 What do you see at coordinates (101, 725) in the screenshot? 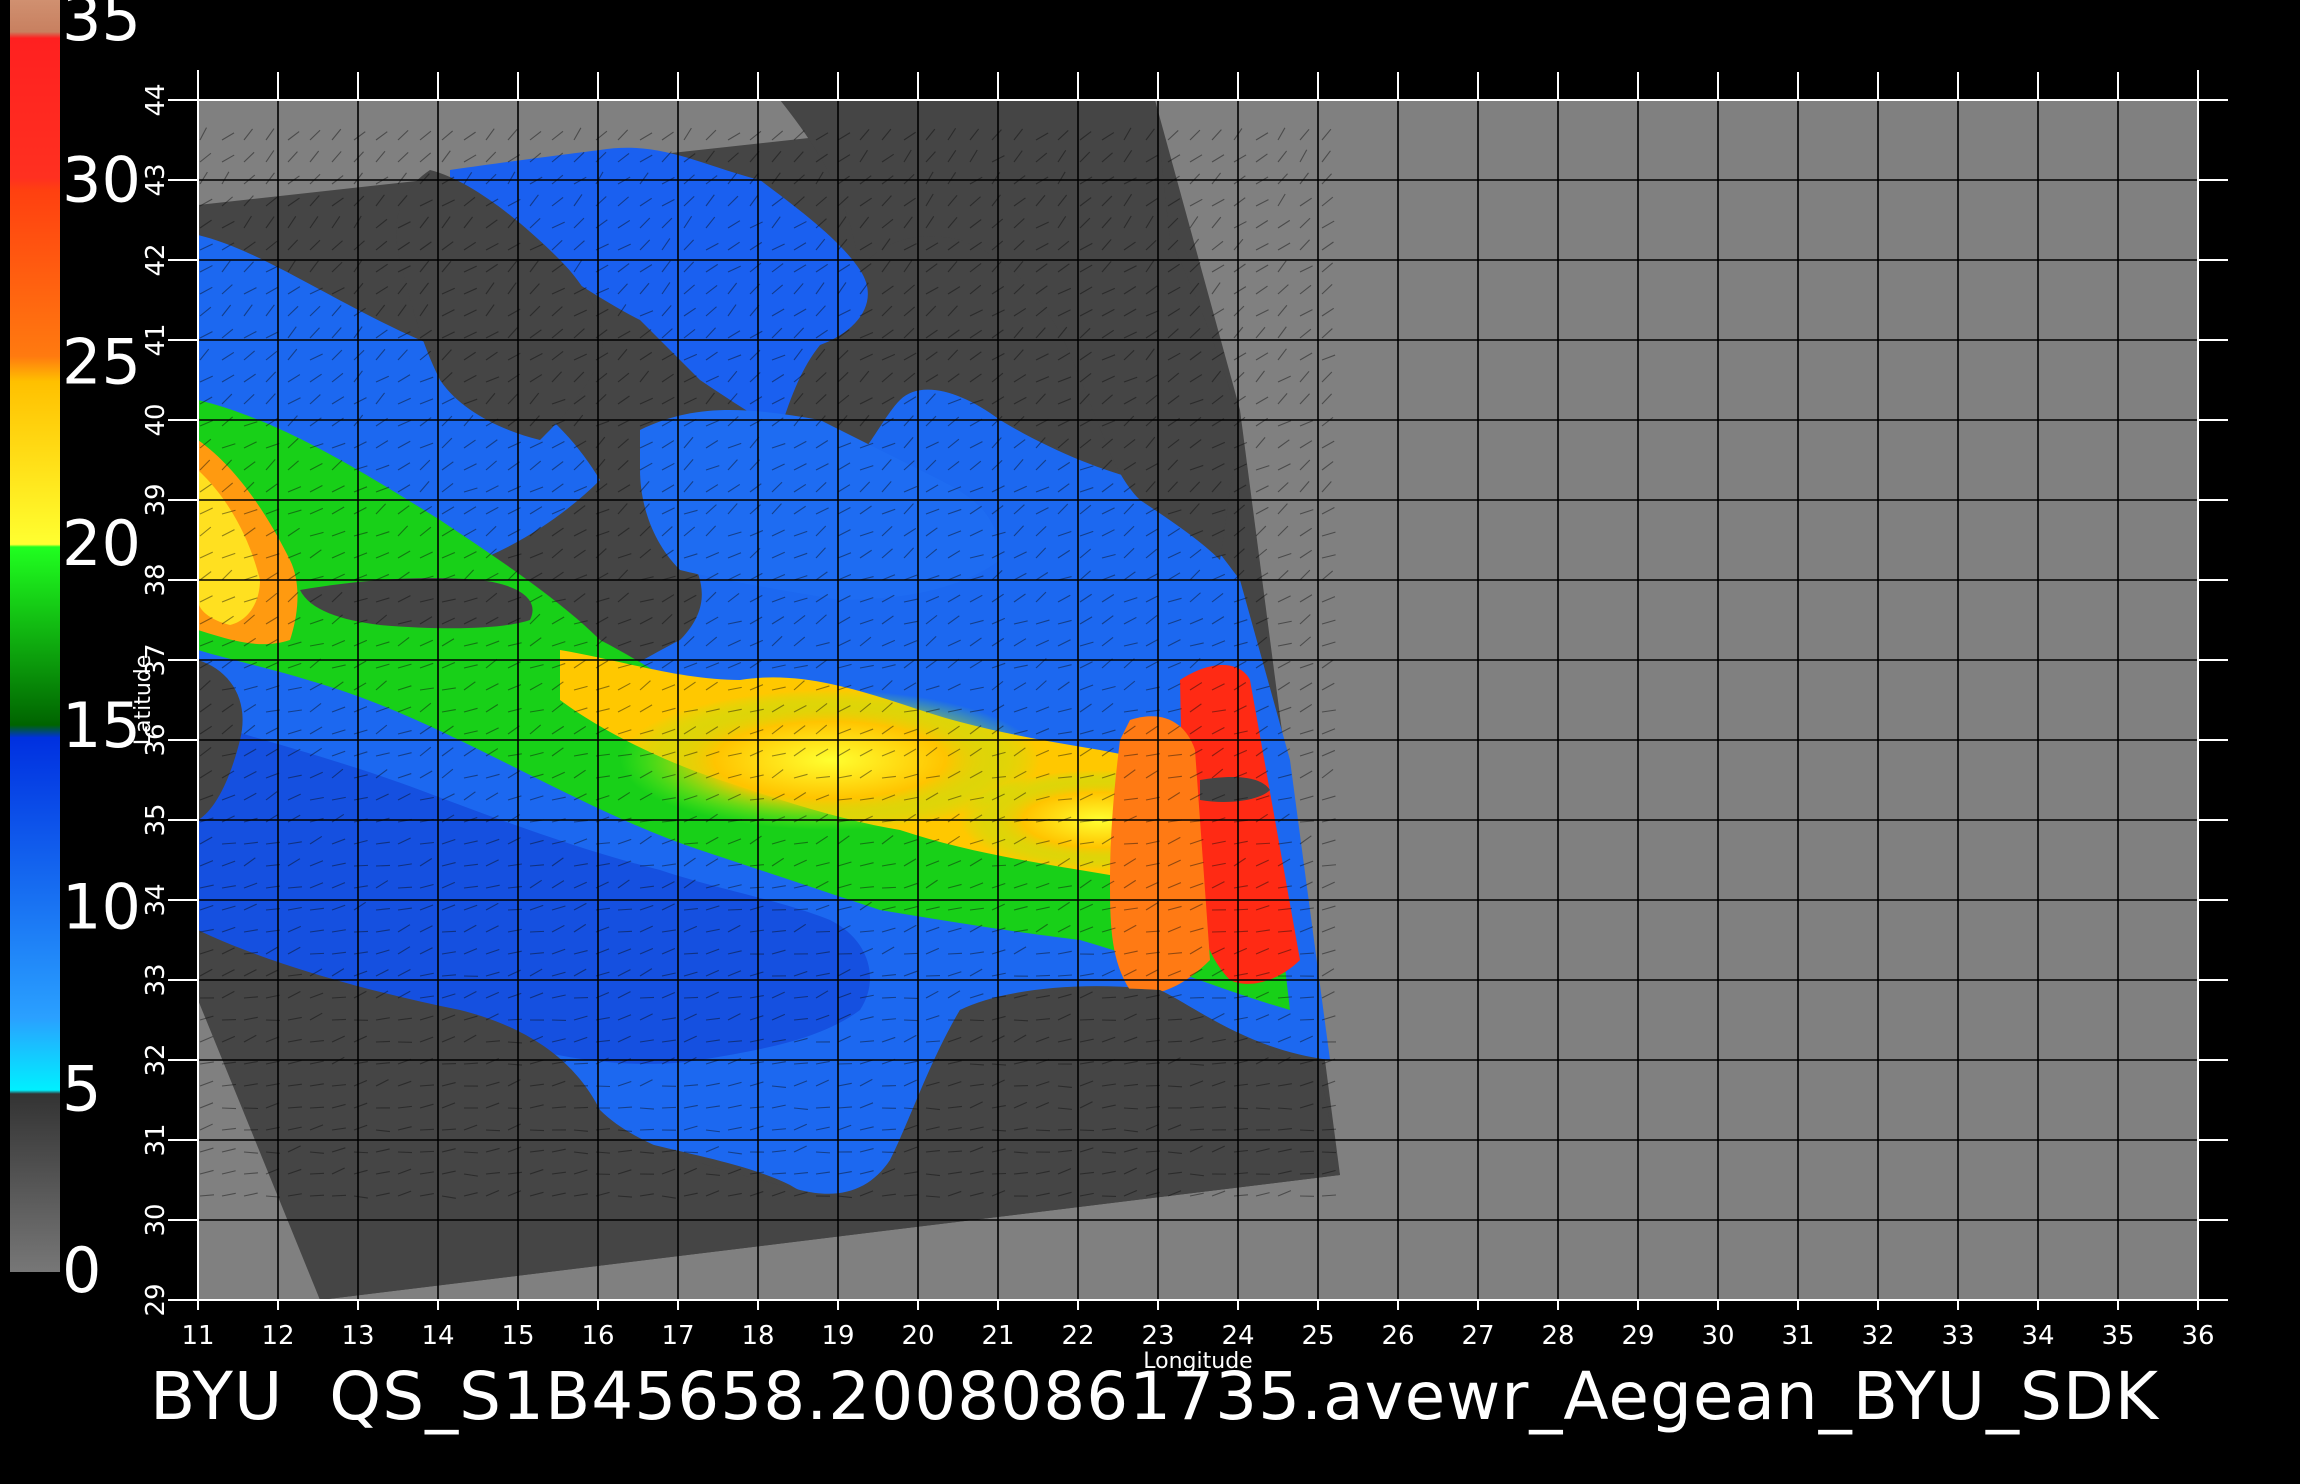
I see `colorbar-label-15: 15` at bounding box center [101, 725].